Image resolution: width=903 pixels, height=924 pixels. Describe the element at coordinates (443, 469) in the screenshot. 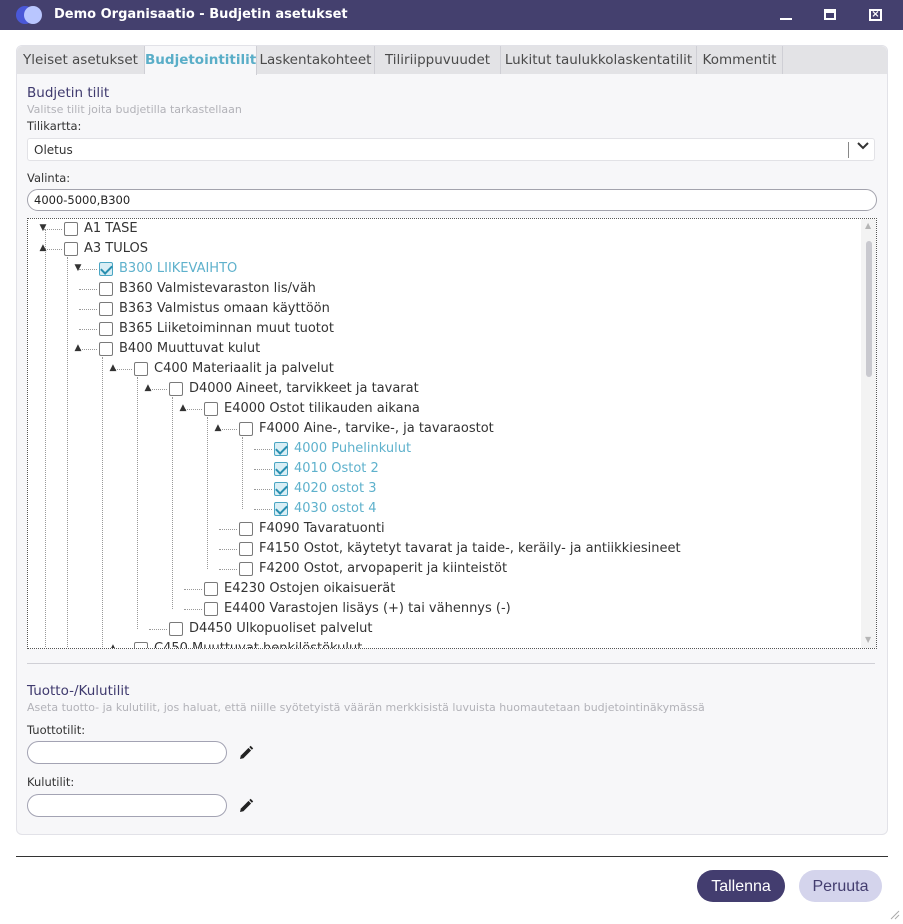

I see `tree-node: 4010 Ostot 2` at that location.